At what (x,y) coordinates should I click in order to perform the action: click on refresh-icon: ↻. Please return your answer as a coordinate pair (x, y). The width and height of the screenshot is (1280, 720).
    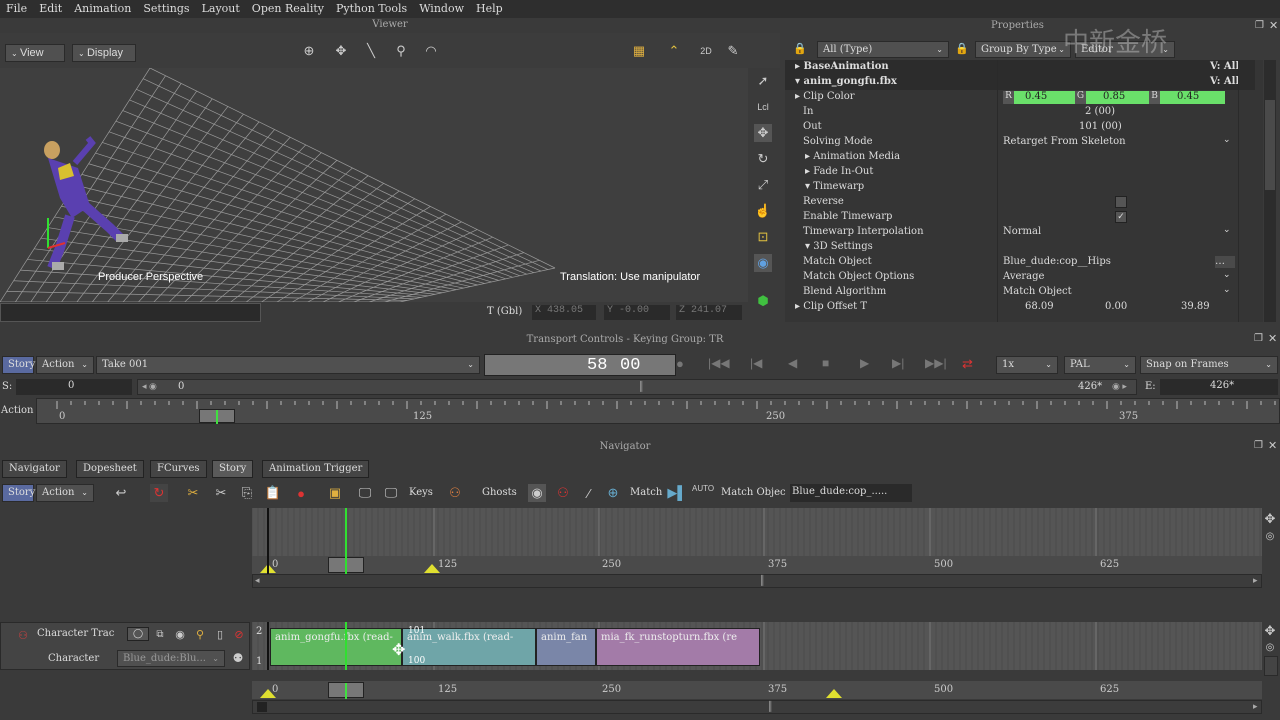
    Looking at the image, I should click on (159, 493).